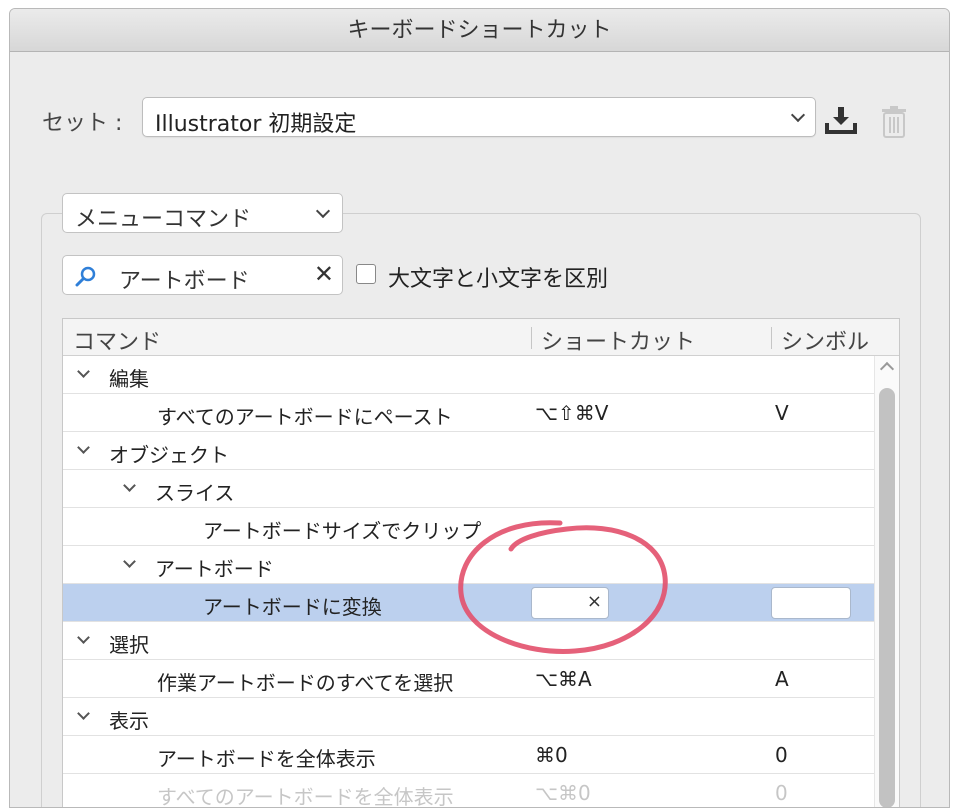 Image resolution: width=960 pixels, height=808 pixels. Describe the element at coordinates (163, 219) in the screenshot. I see `command-category-value: メニューコマンド` at that location.